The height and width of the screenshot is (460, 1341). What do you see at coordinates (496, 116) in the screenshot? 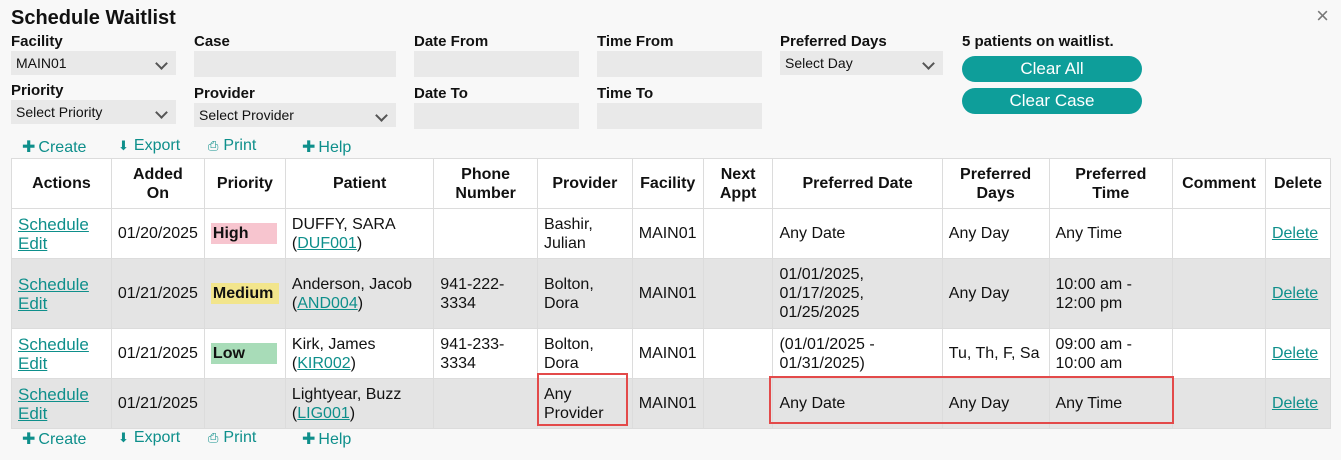
I see `date-to-input` at bounding box center [496, 116].